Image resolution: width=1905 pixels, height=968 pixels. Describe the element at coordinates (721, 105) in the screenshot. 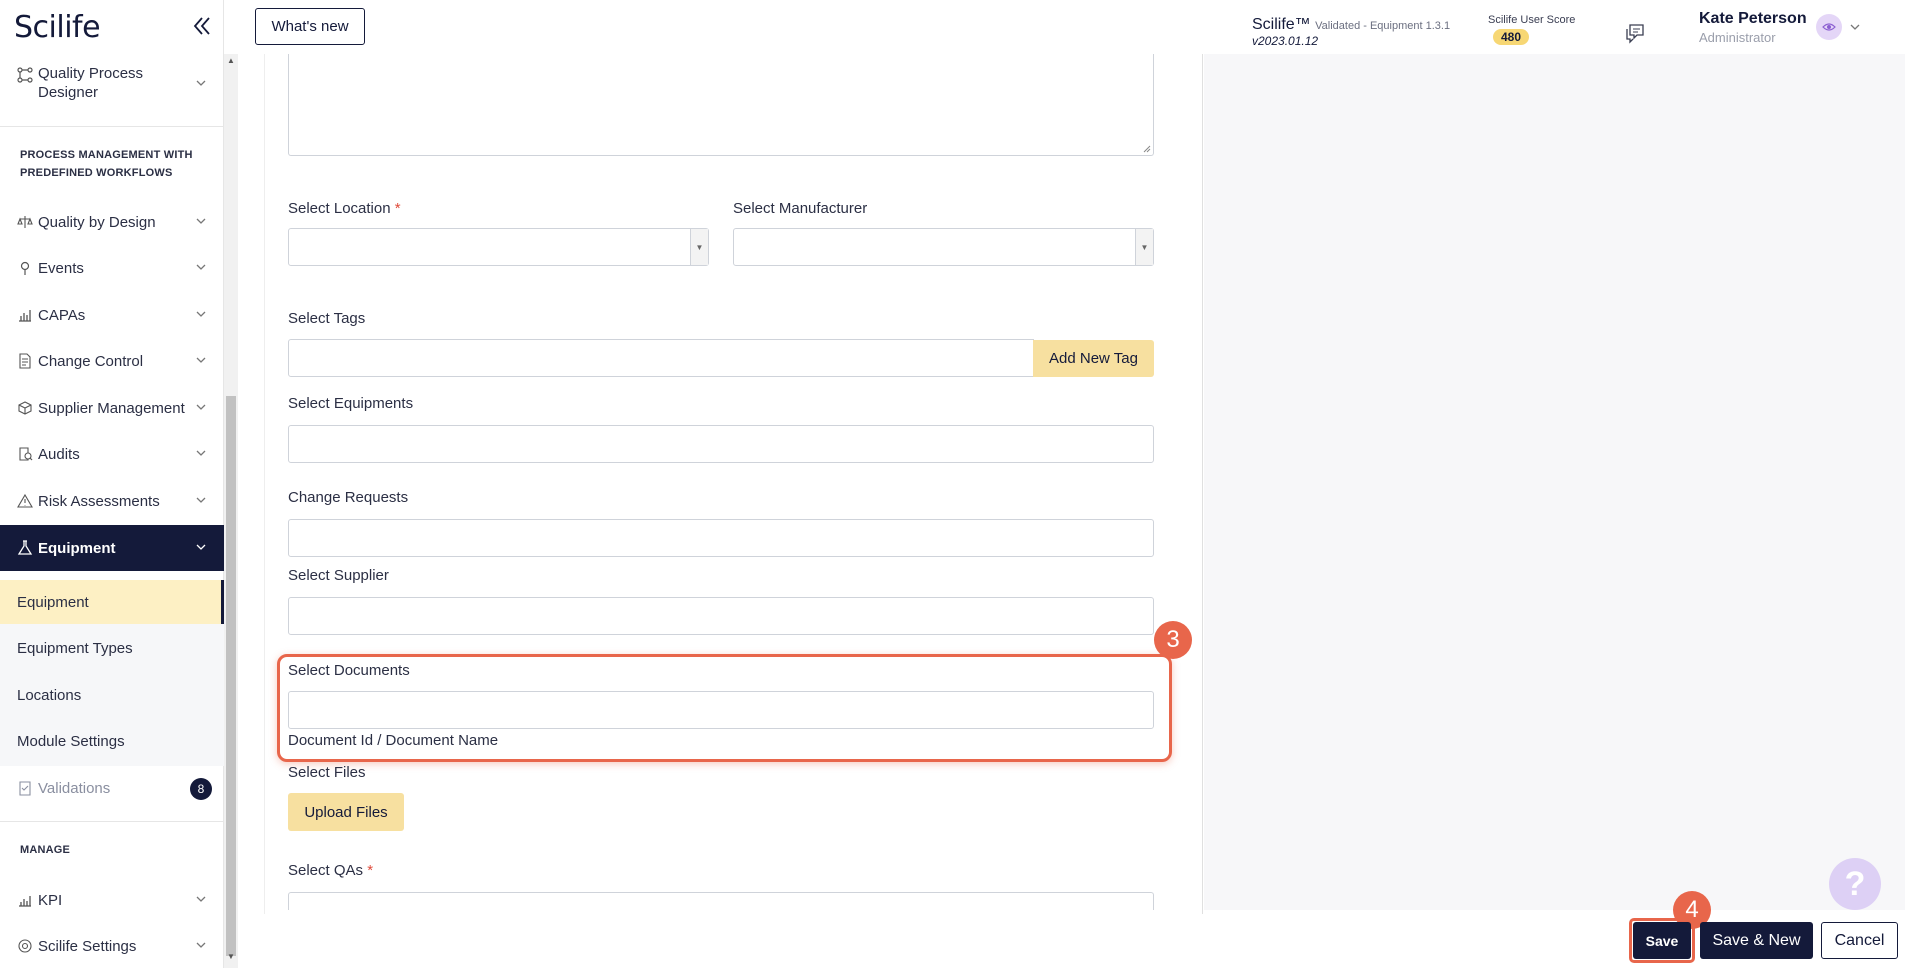

I see `description-textarea` at that location.